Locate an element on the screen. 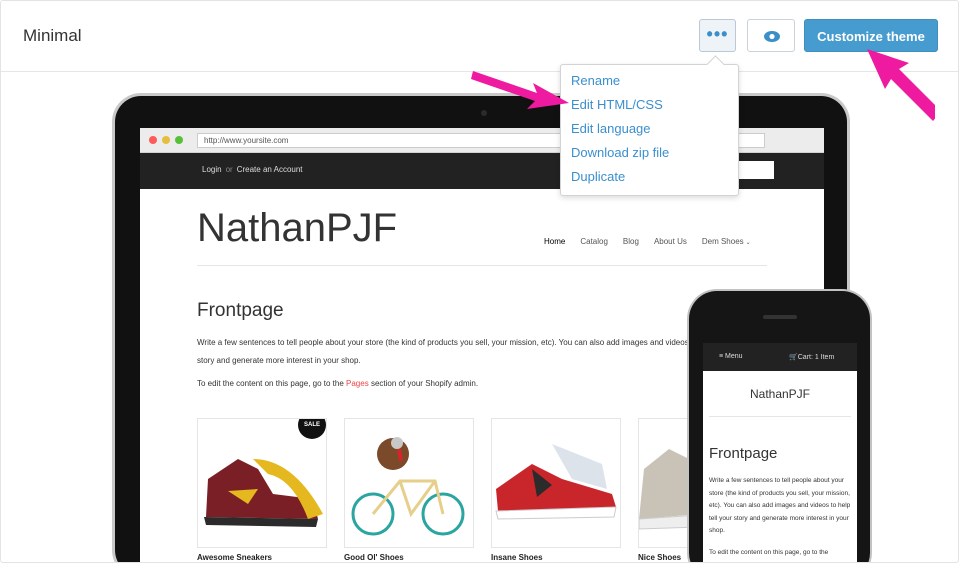 The image size is (959, 563). login-link: Login is located at coordinates (212, 169).